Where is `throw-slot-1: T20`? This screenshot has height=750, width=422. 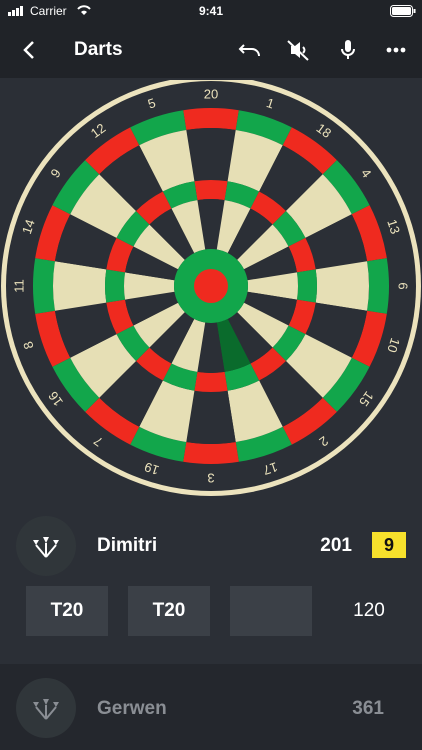
throw-slot-1: T20 is located at coordinates (67, 611).